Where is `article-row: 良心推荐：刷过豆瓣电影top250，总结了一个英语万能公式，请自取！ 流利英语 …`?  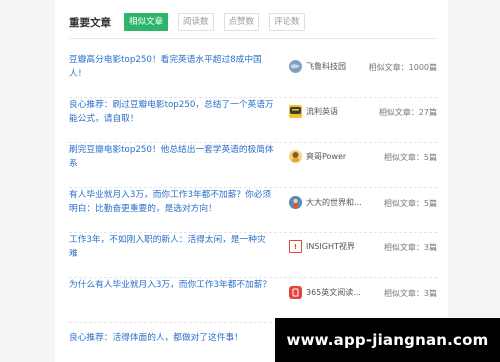
article-row: 良心推荐：刷过豆瓣电影top250，总结了一个英语万能公式，请自取！ 流利英语 … is located at coordinates (253, 120).